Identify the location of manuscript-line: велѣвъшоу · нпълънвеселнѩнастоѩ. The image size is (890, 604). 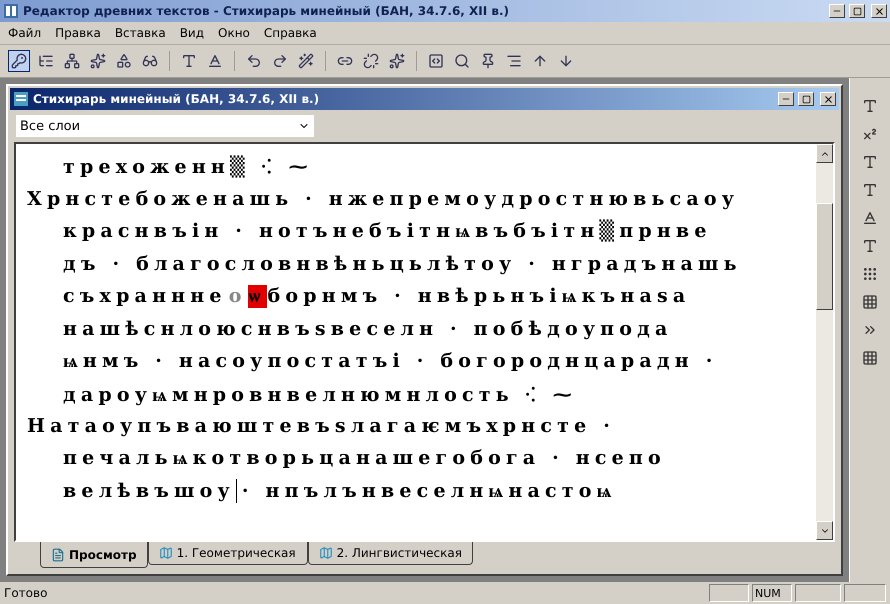
(340, 492).